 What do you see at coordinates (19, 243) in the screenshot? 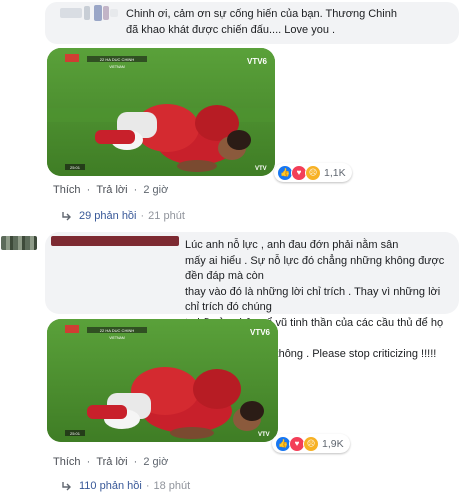
I see `avatar` at bounding box center [19, 243].